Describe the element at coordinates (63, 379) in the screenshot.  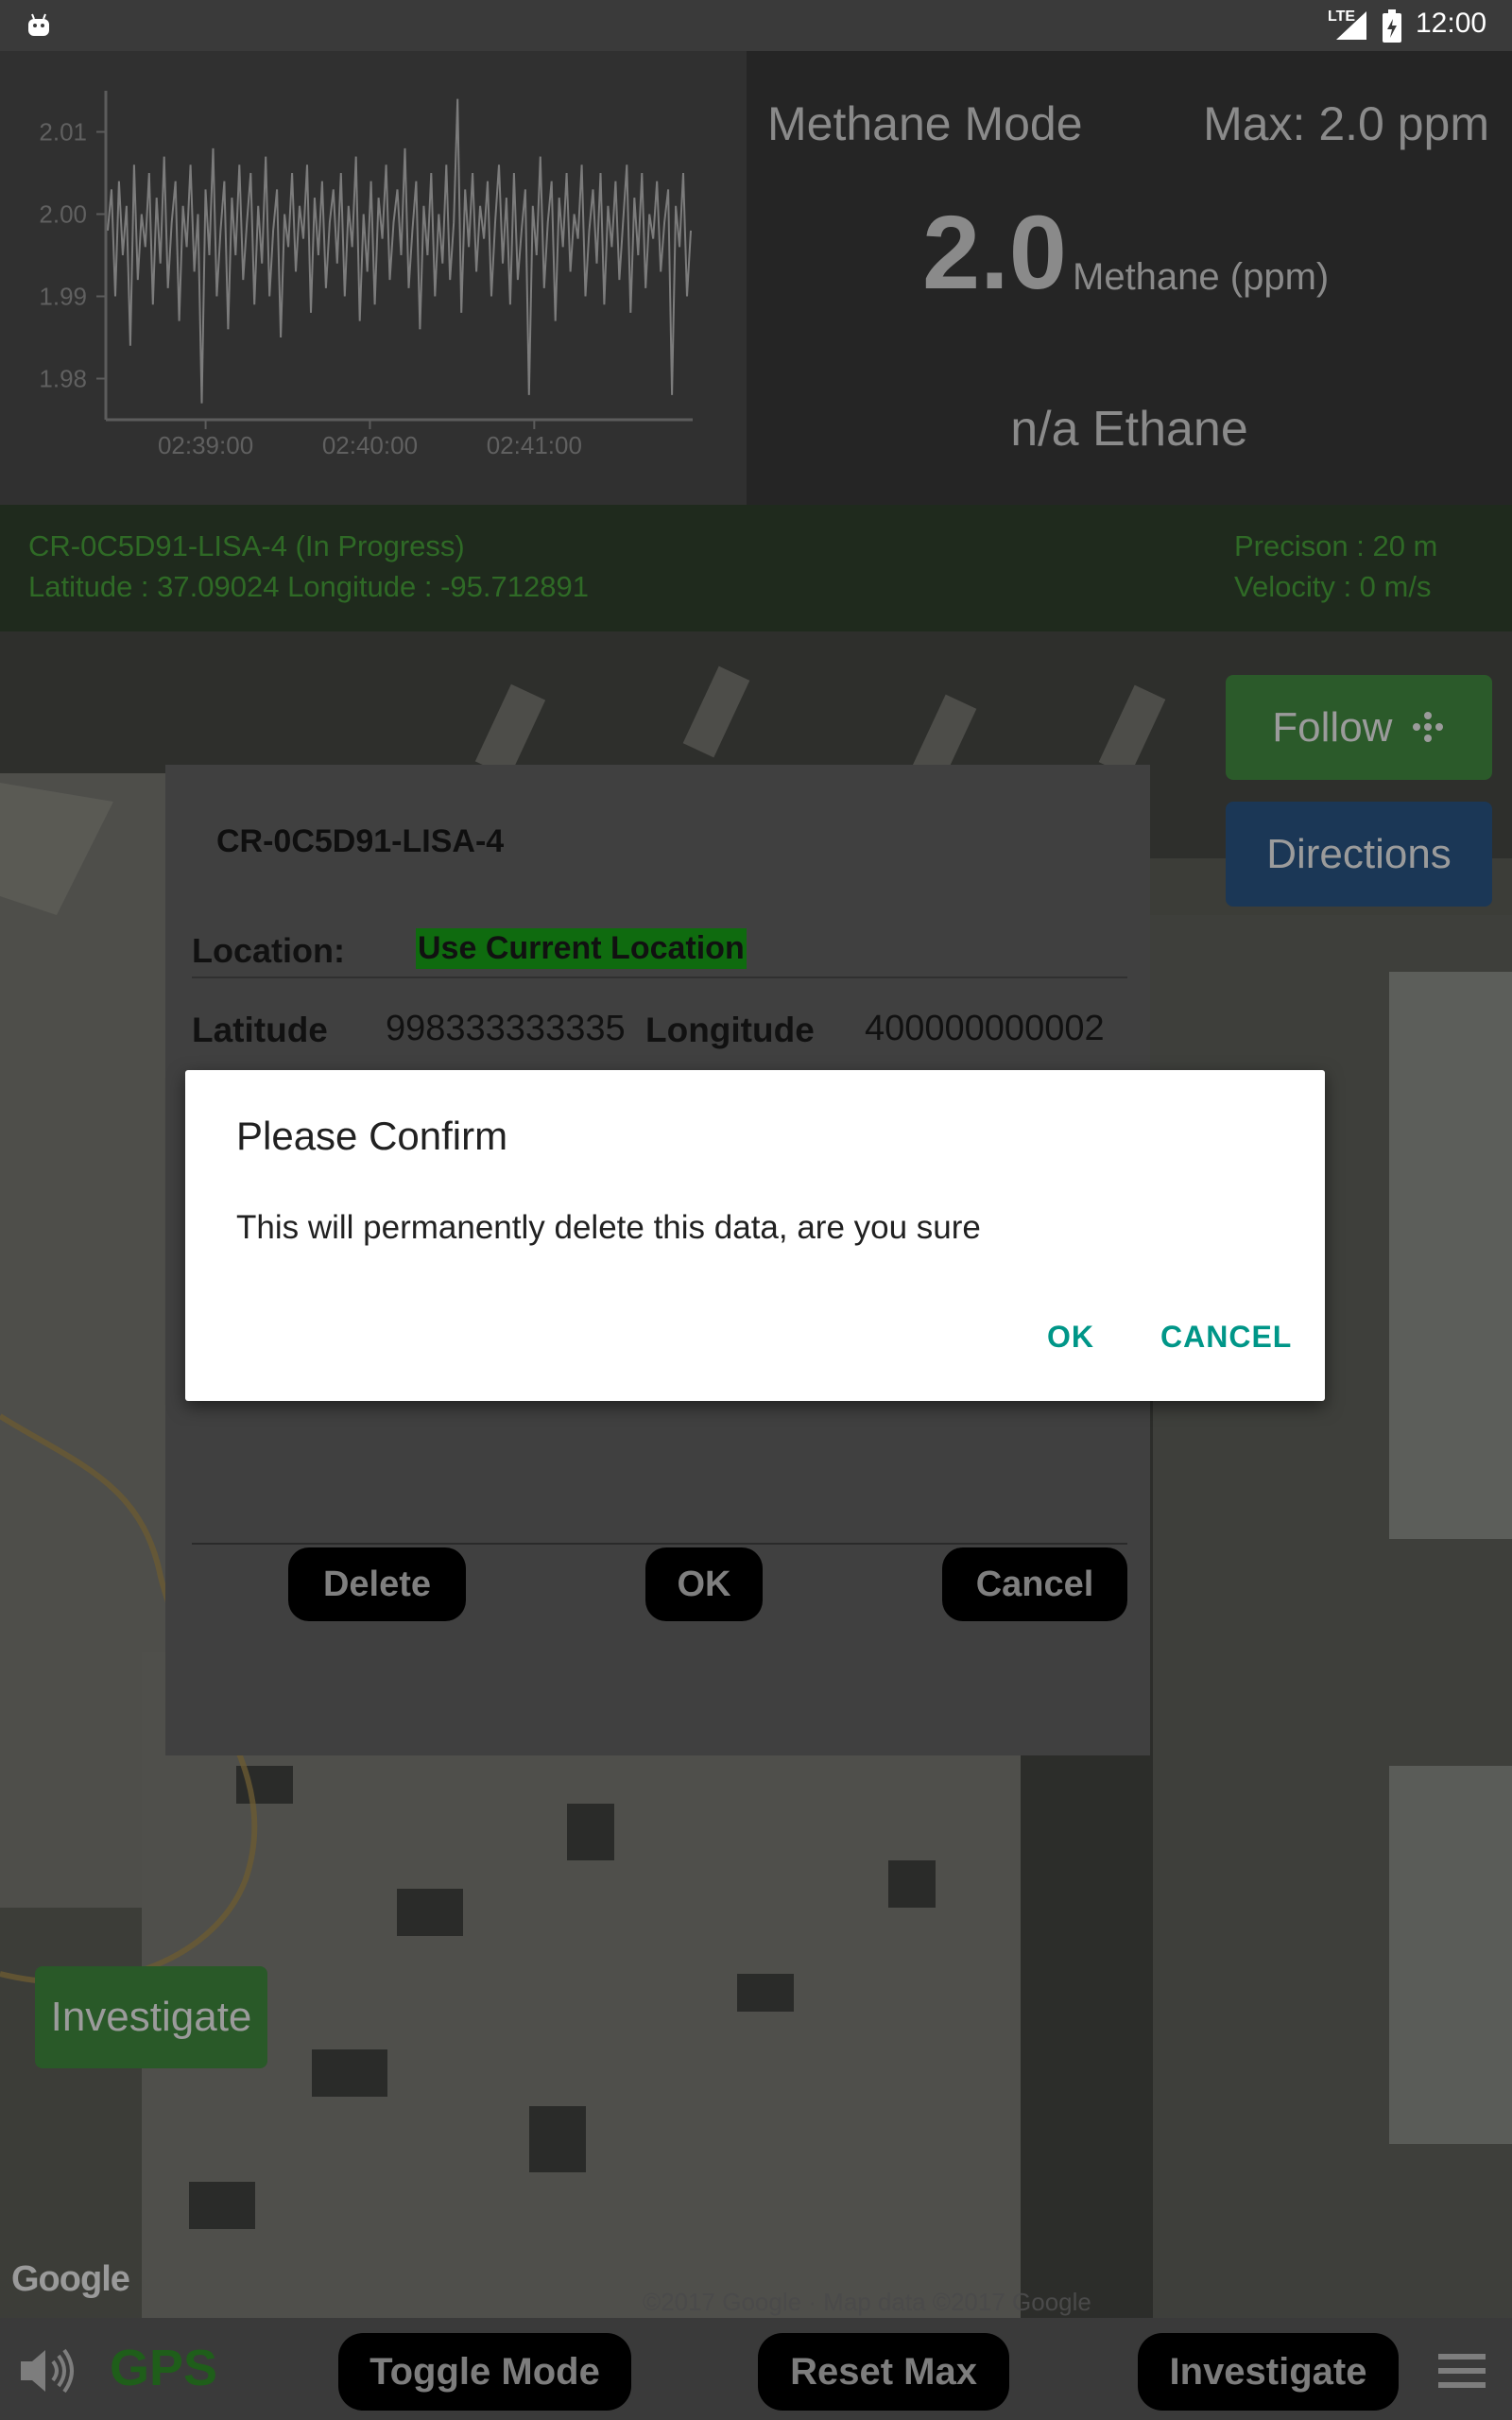
I see `y-tick-label: 1.98` at that location.